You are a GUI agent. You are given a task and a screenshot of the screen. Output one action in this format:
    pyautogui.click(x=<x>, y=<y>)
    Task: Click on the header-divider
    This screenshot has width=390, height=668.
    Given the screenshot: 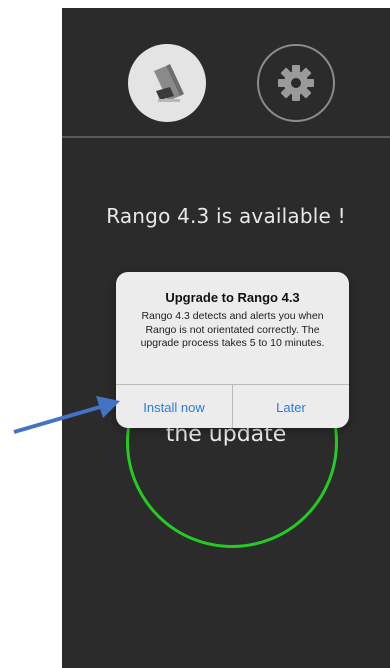 What is the action you would take?
    pyautogui.click(x=226, y=137)
    